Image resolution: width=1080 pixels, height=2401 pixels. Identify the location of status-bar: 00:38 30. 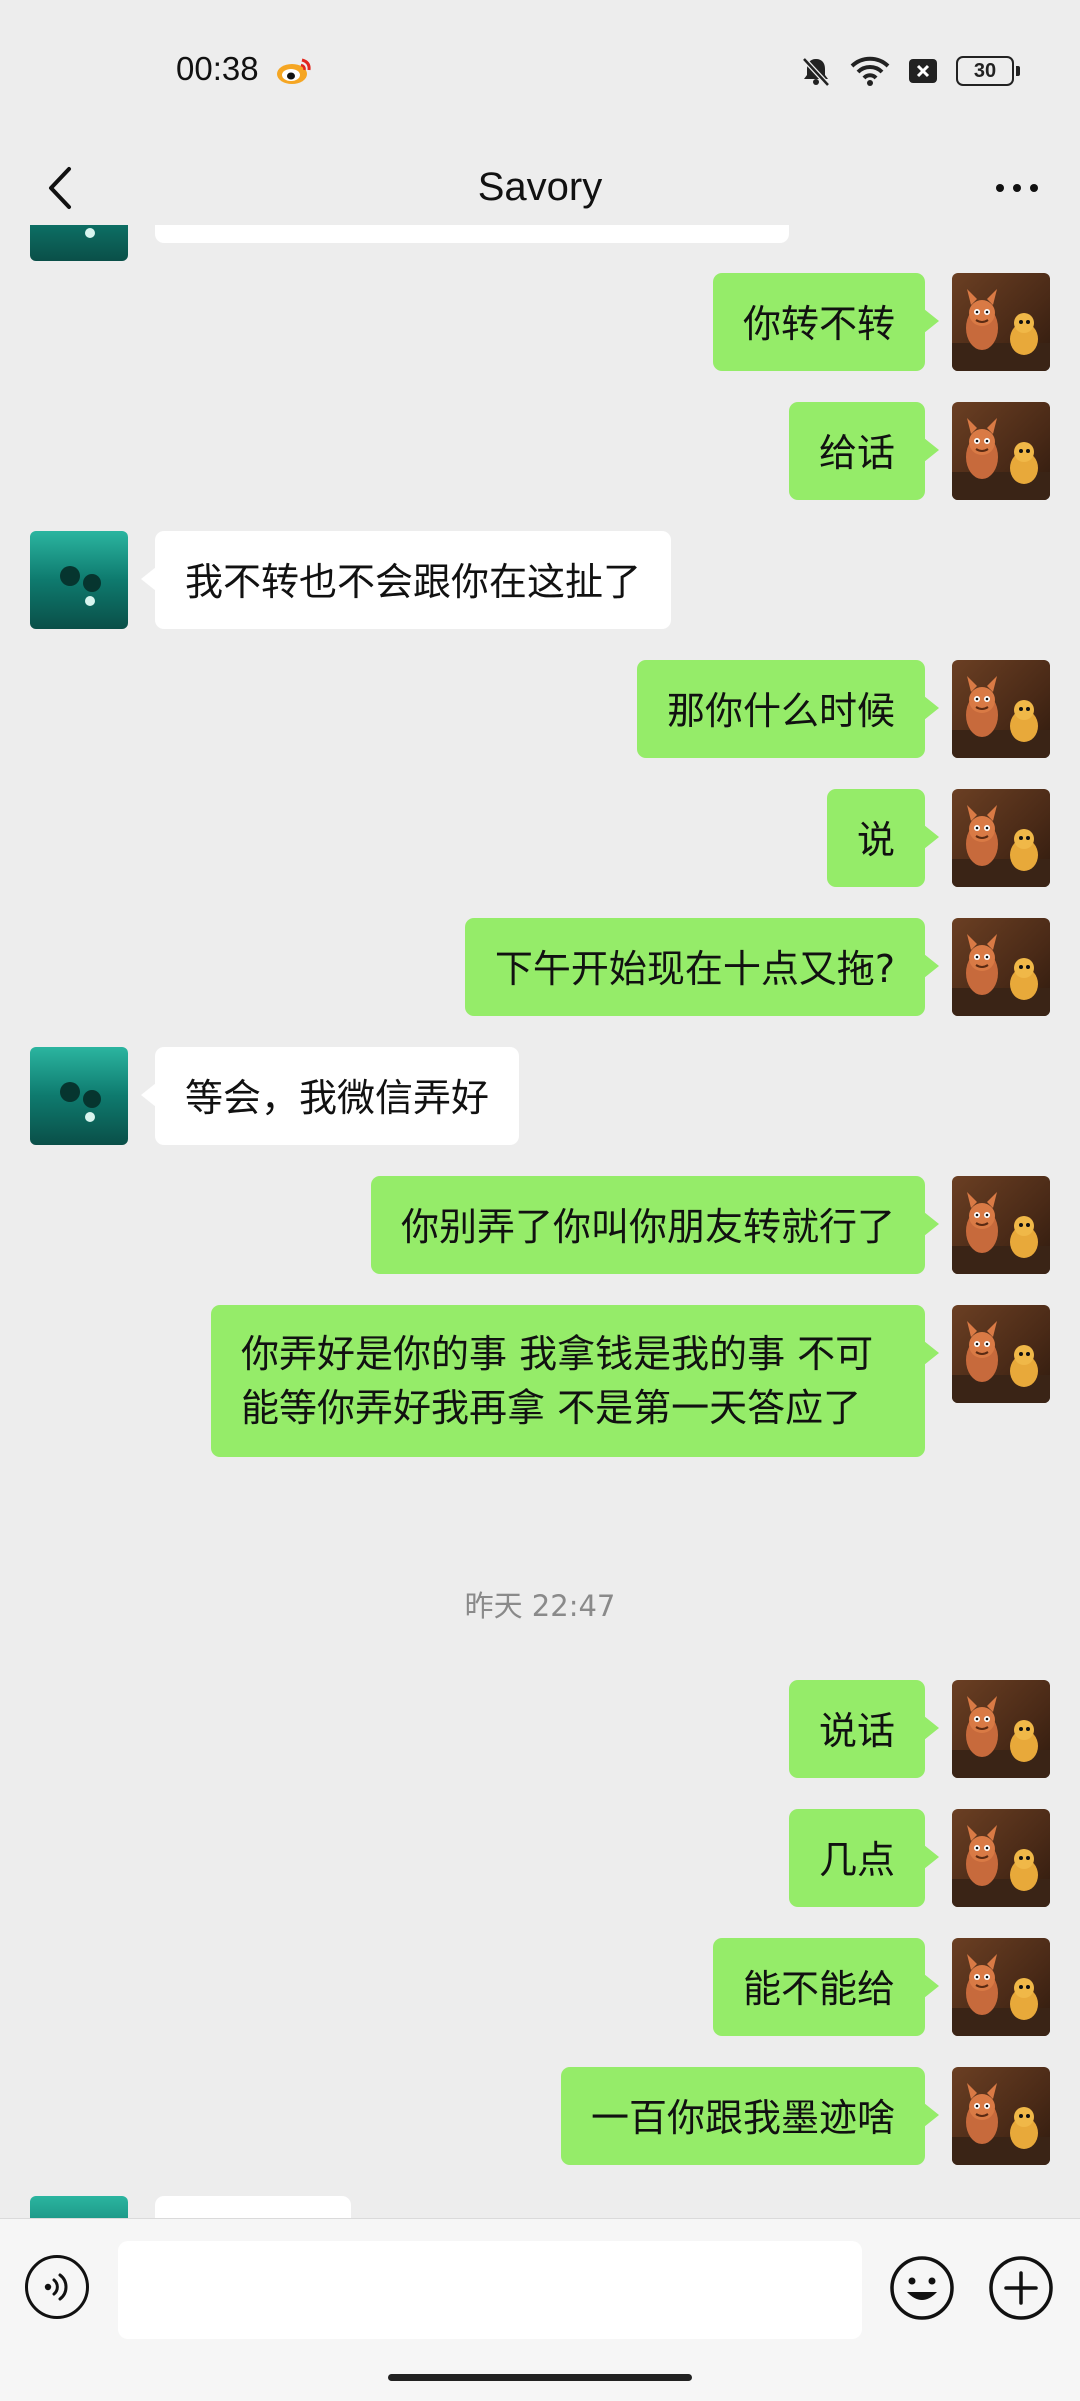
(540, 72).